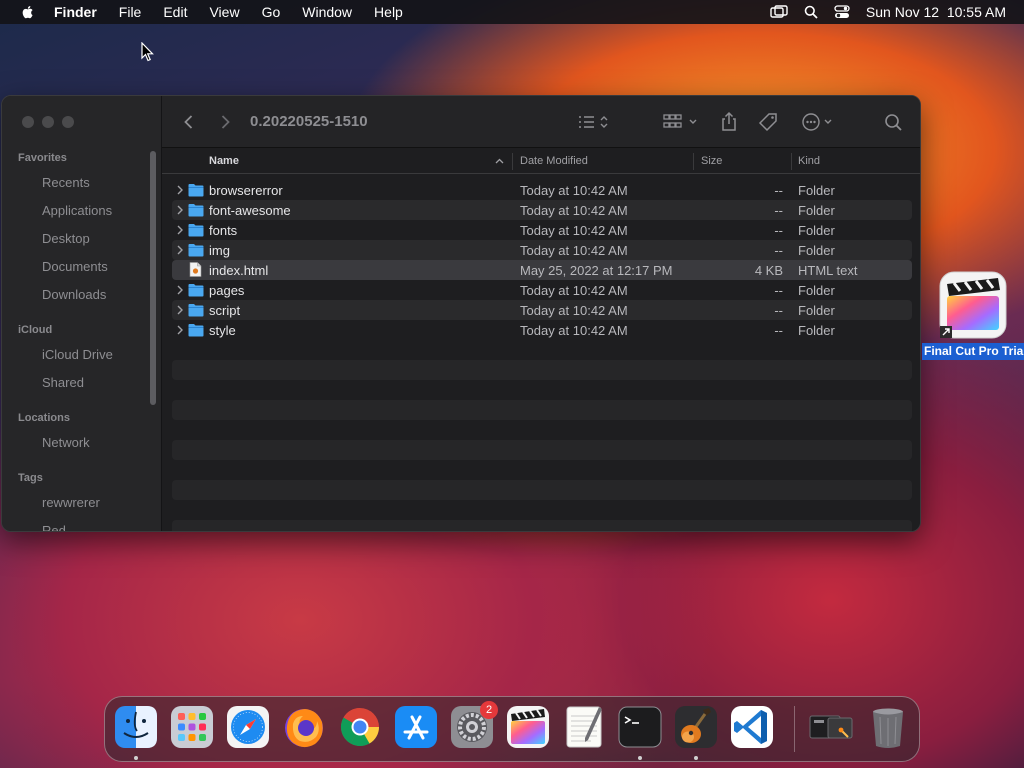 This screenshot has height=768, width=1024. Describe the element at coordinates (195, 269) in the screenshot. I see `html-file-icon` at that location.